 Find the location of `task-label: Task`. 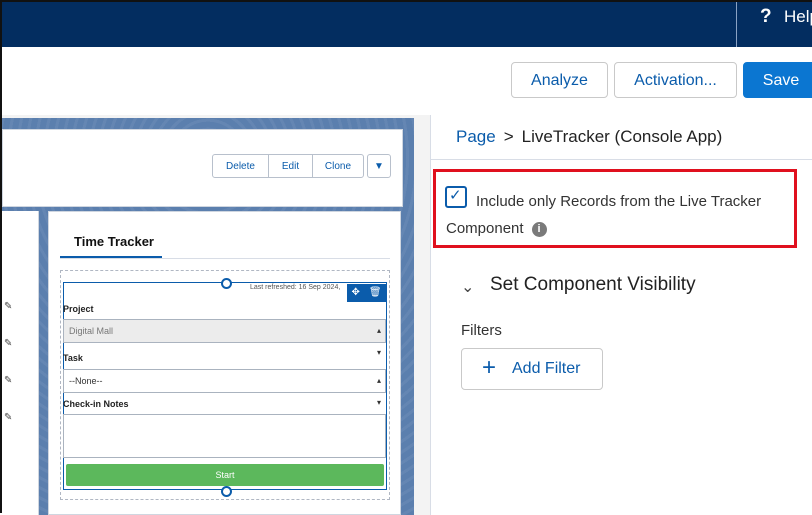

task-label: Task is located at coordinates (73, 358).